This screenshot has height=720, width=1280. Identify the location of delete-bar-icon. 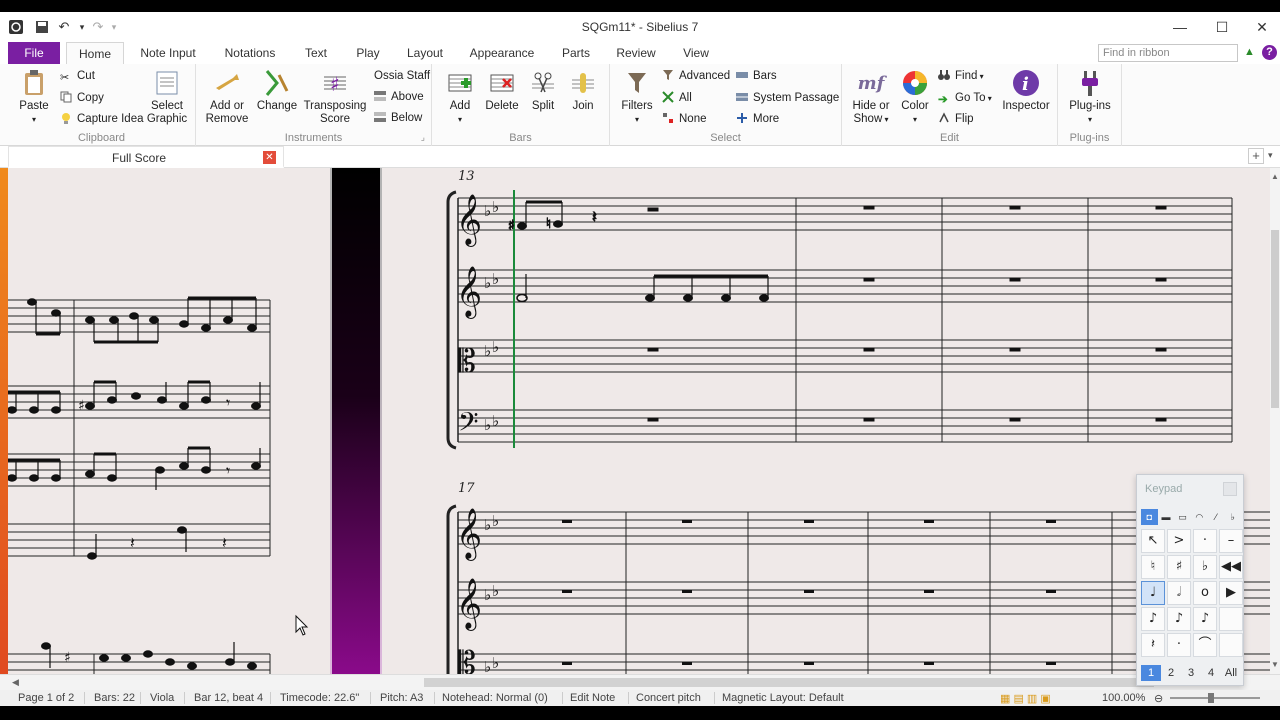
(502, 83).